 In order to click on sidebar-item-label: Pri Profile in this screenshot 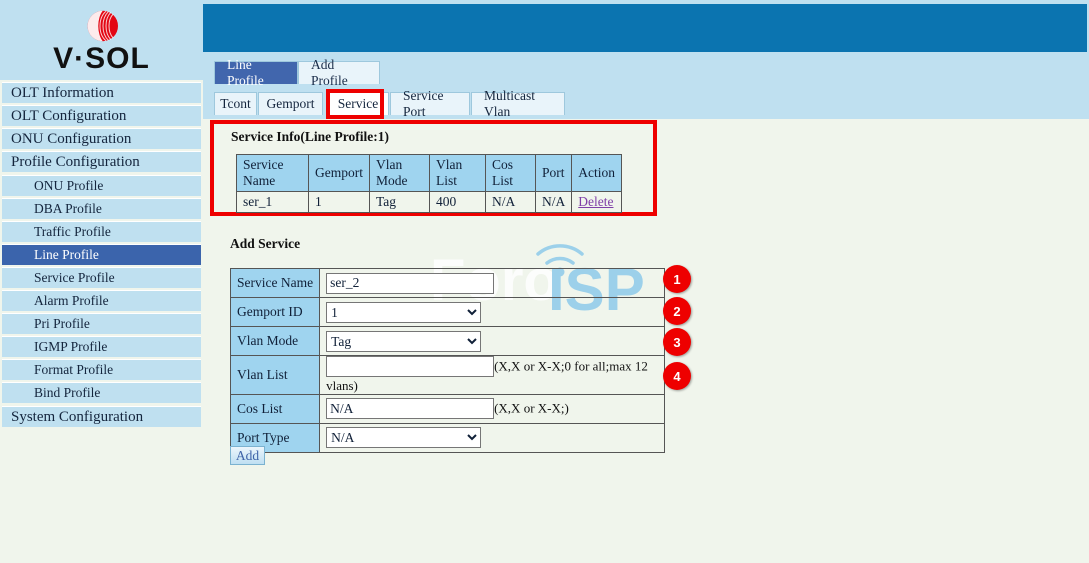, I will do `click(62, 323)`.